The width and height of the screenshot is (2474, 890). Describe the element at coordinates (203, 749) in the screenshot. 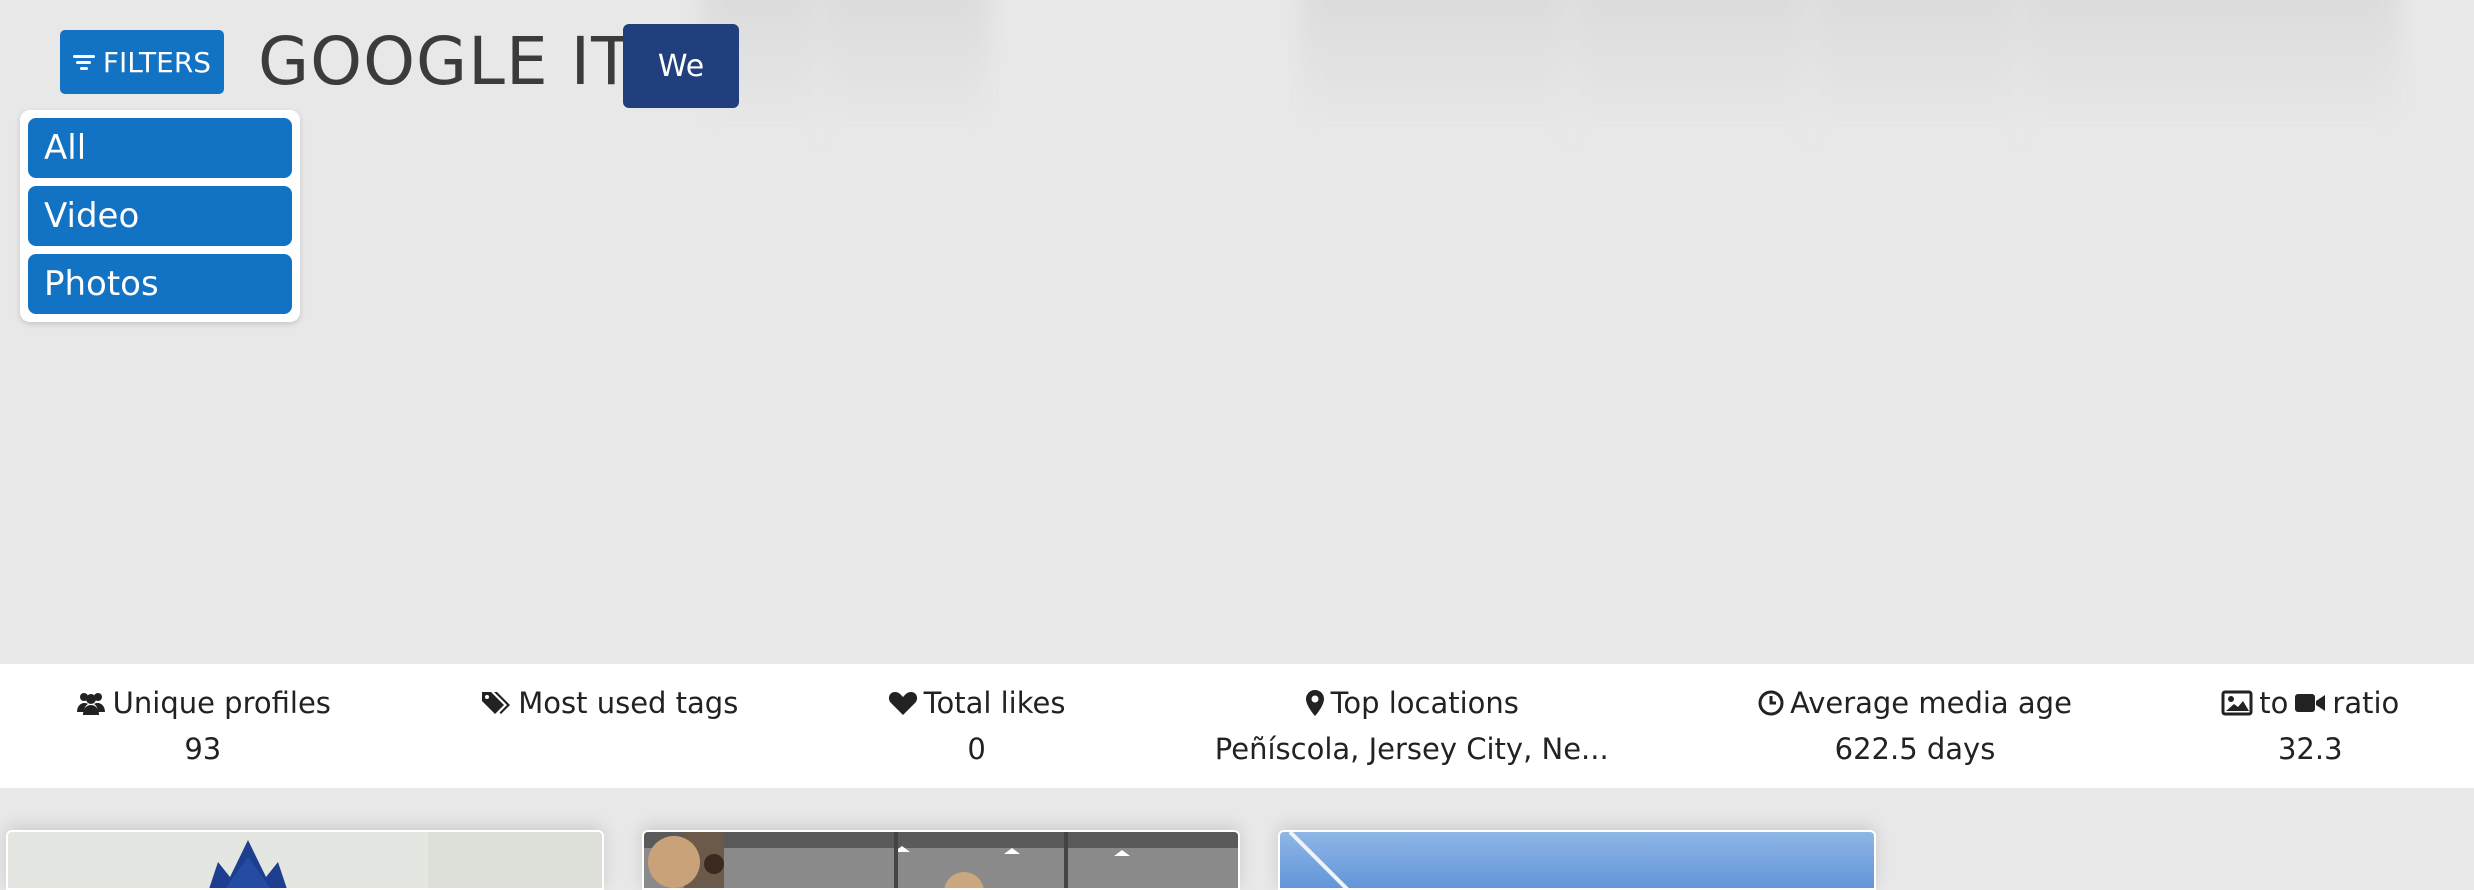

I see `stat-value: 93` at that location.